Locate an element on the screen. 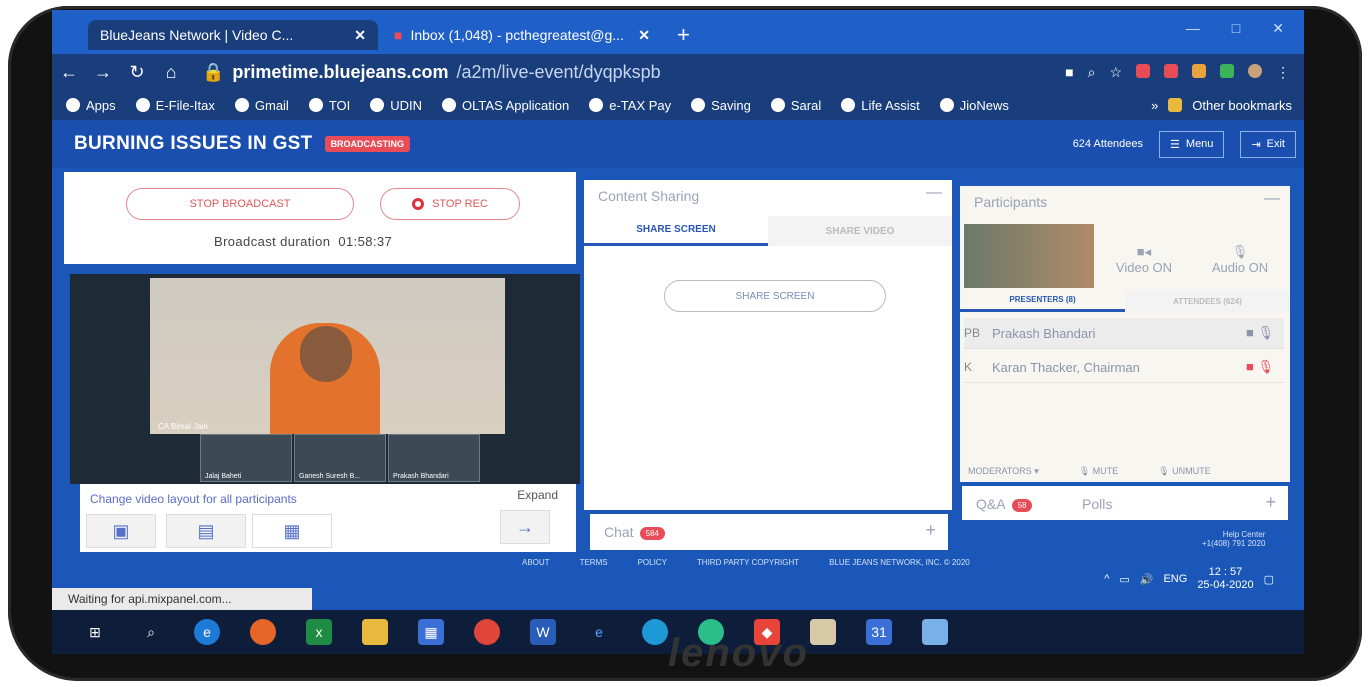 The image size is (1370, 687). audio-toggle: 🎙 Audio ON is located at coordinates (1240, 259).